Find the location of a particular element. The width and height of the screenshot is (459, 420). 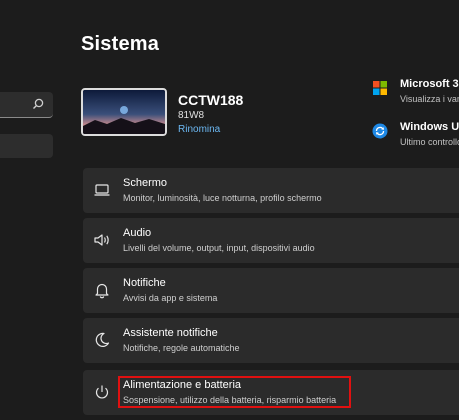

bell-icon is located at coordinates (102, 291).